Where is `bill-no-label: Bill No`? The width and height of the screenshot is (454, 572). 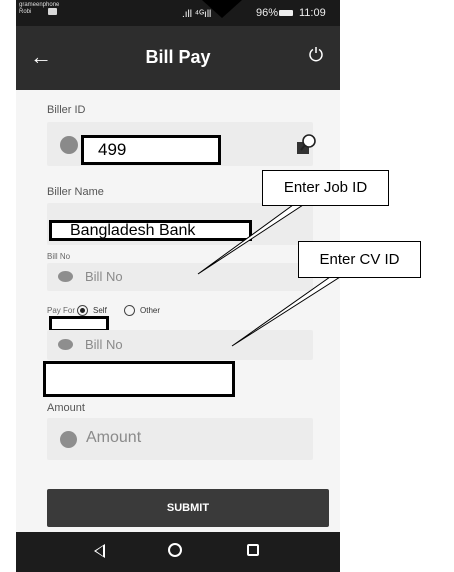
bill-no-label: Bill No is located at coordinates (59, 256).